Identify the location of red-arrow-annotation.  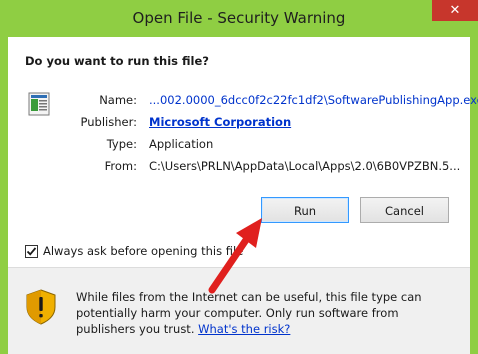
(235, 256).